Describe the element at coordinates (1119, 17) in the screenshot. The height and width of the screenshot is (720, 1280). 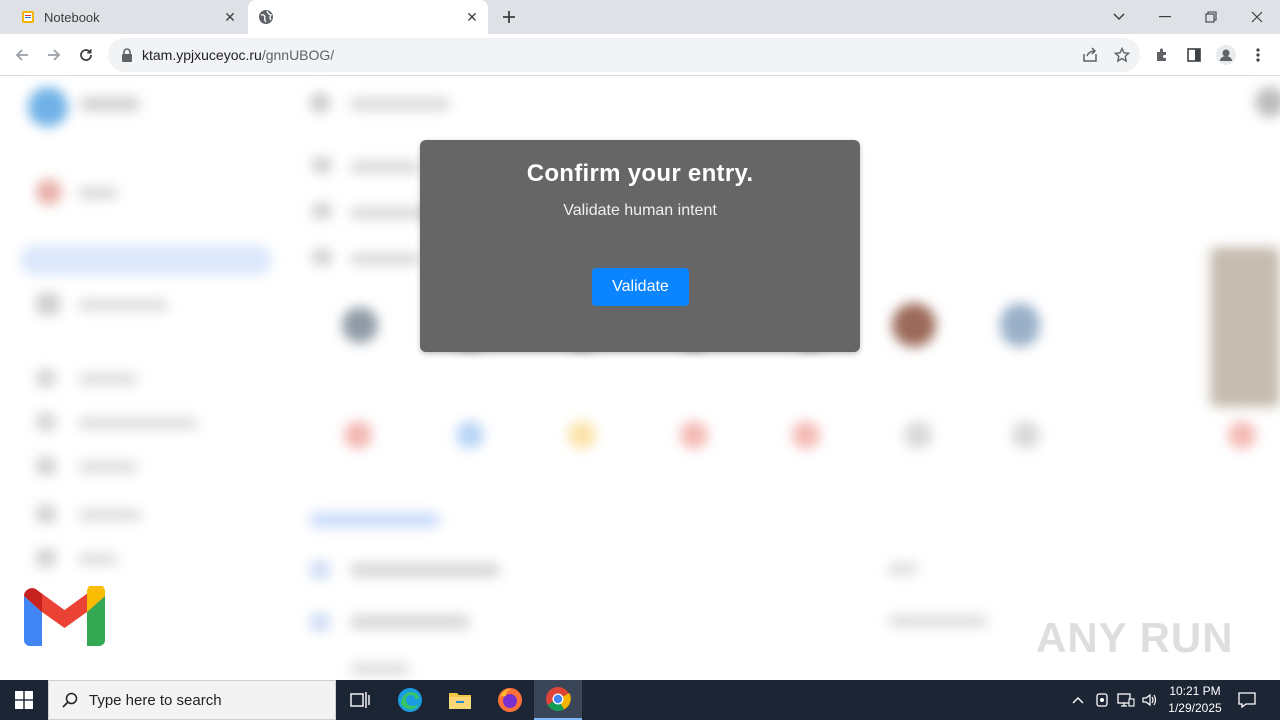
I see `tab-search-icon` at that location.